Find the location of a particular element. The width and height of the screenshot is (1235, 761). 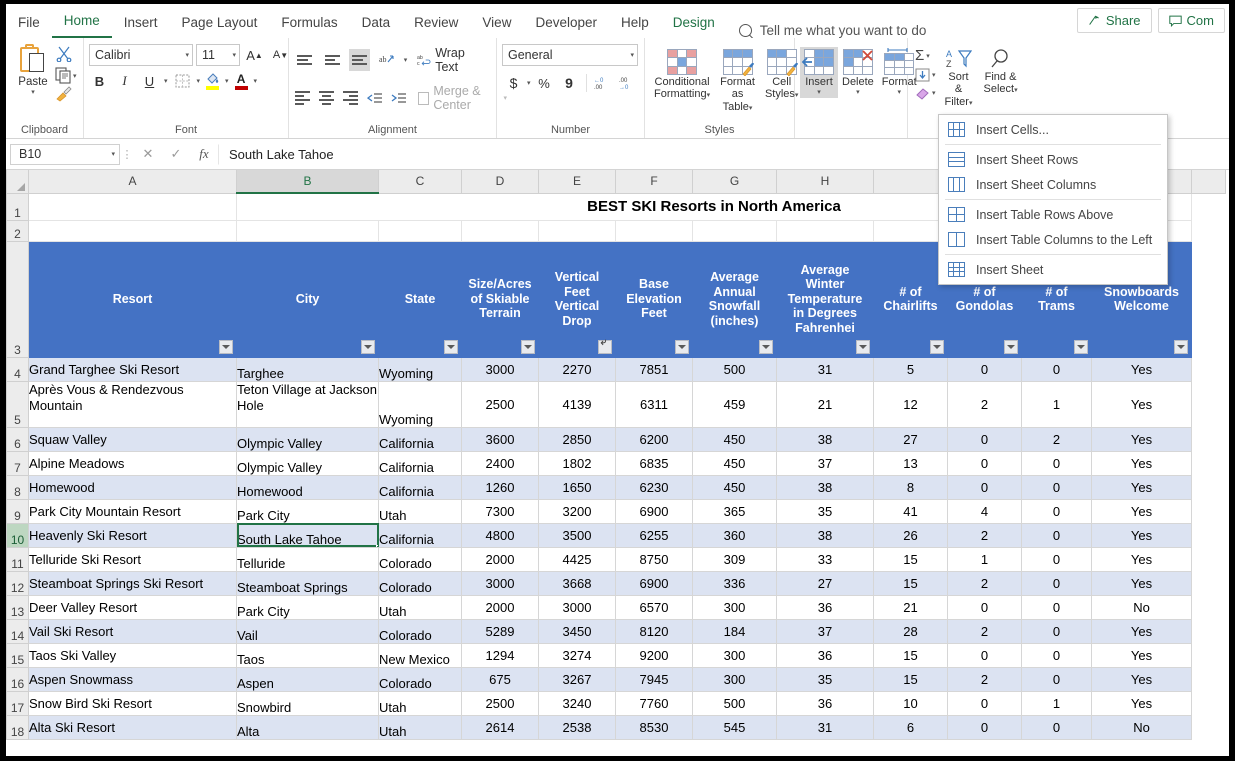

percent-button: % is located at coordinates (544, 83).